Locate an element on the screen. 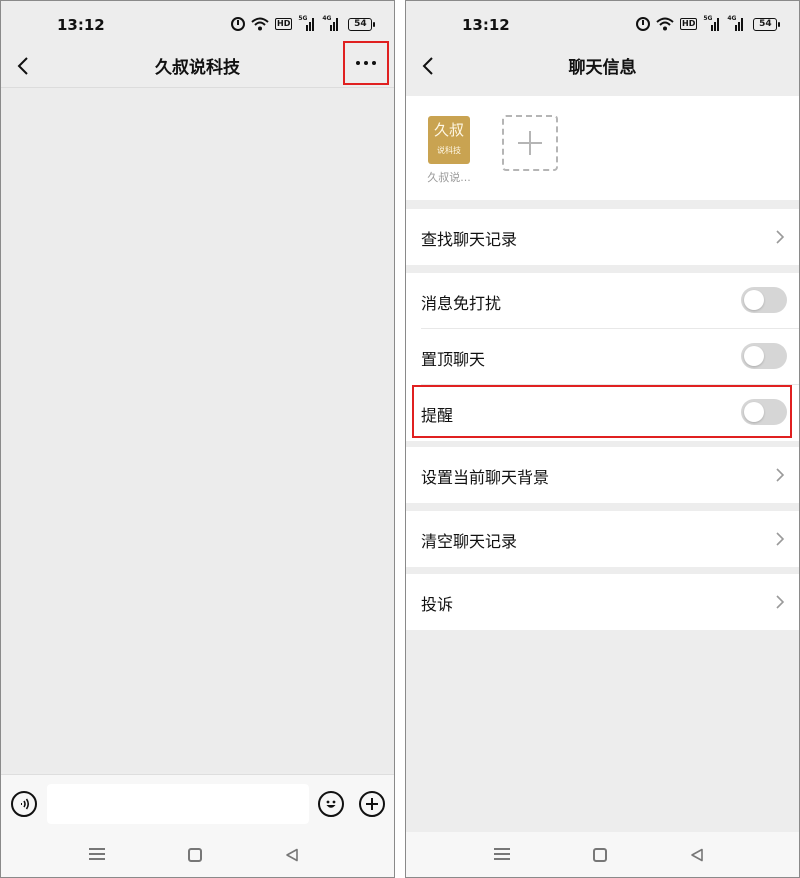 The image size is (800, 878). search-history-row: 查找聊天记录 is located at coordinates (602, 237).